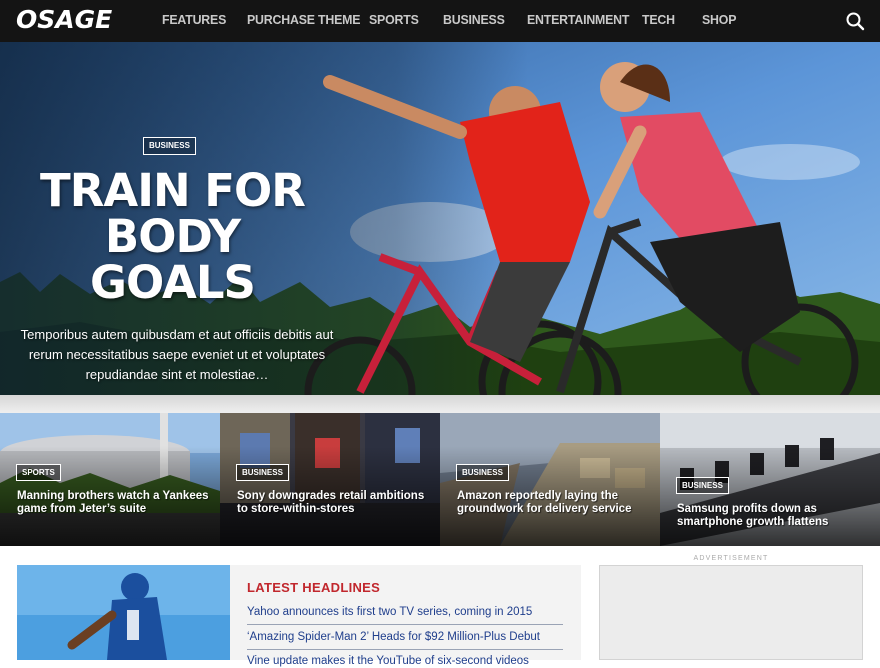 The height and width of the screenshot is (668, 880). What do you see at coordinates (731, 558) in the screenshot?
I see `advertisement-label: ADVERTISEMENT` at bounding box center [731, 558].